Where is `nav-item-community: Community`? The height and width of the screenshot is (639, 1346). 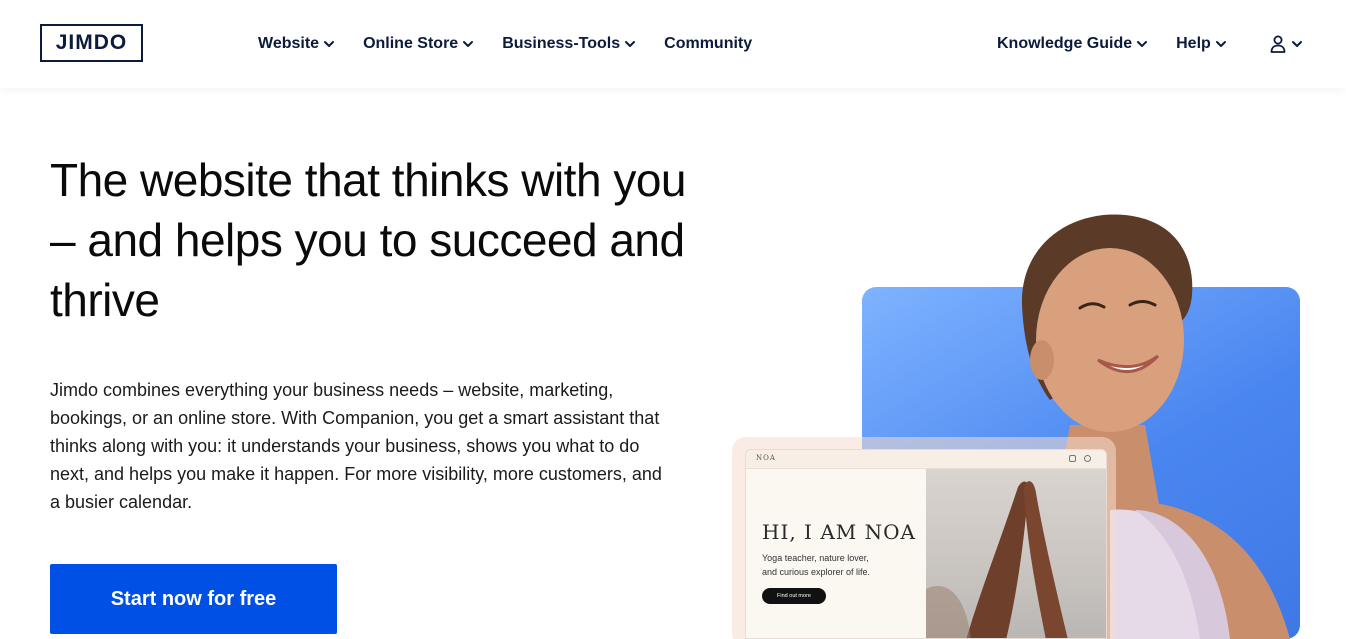
nav-item-community: Community is located at coordinates (708, 44).